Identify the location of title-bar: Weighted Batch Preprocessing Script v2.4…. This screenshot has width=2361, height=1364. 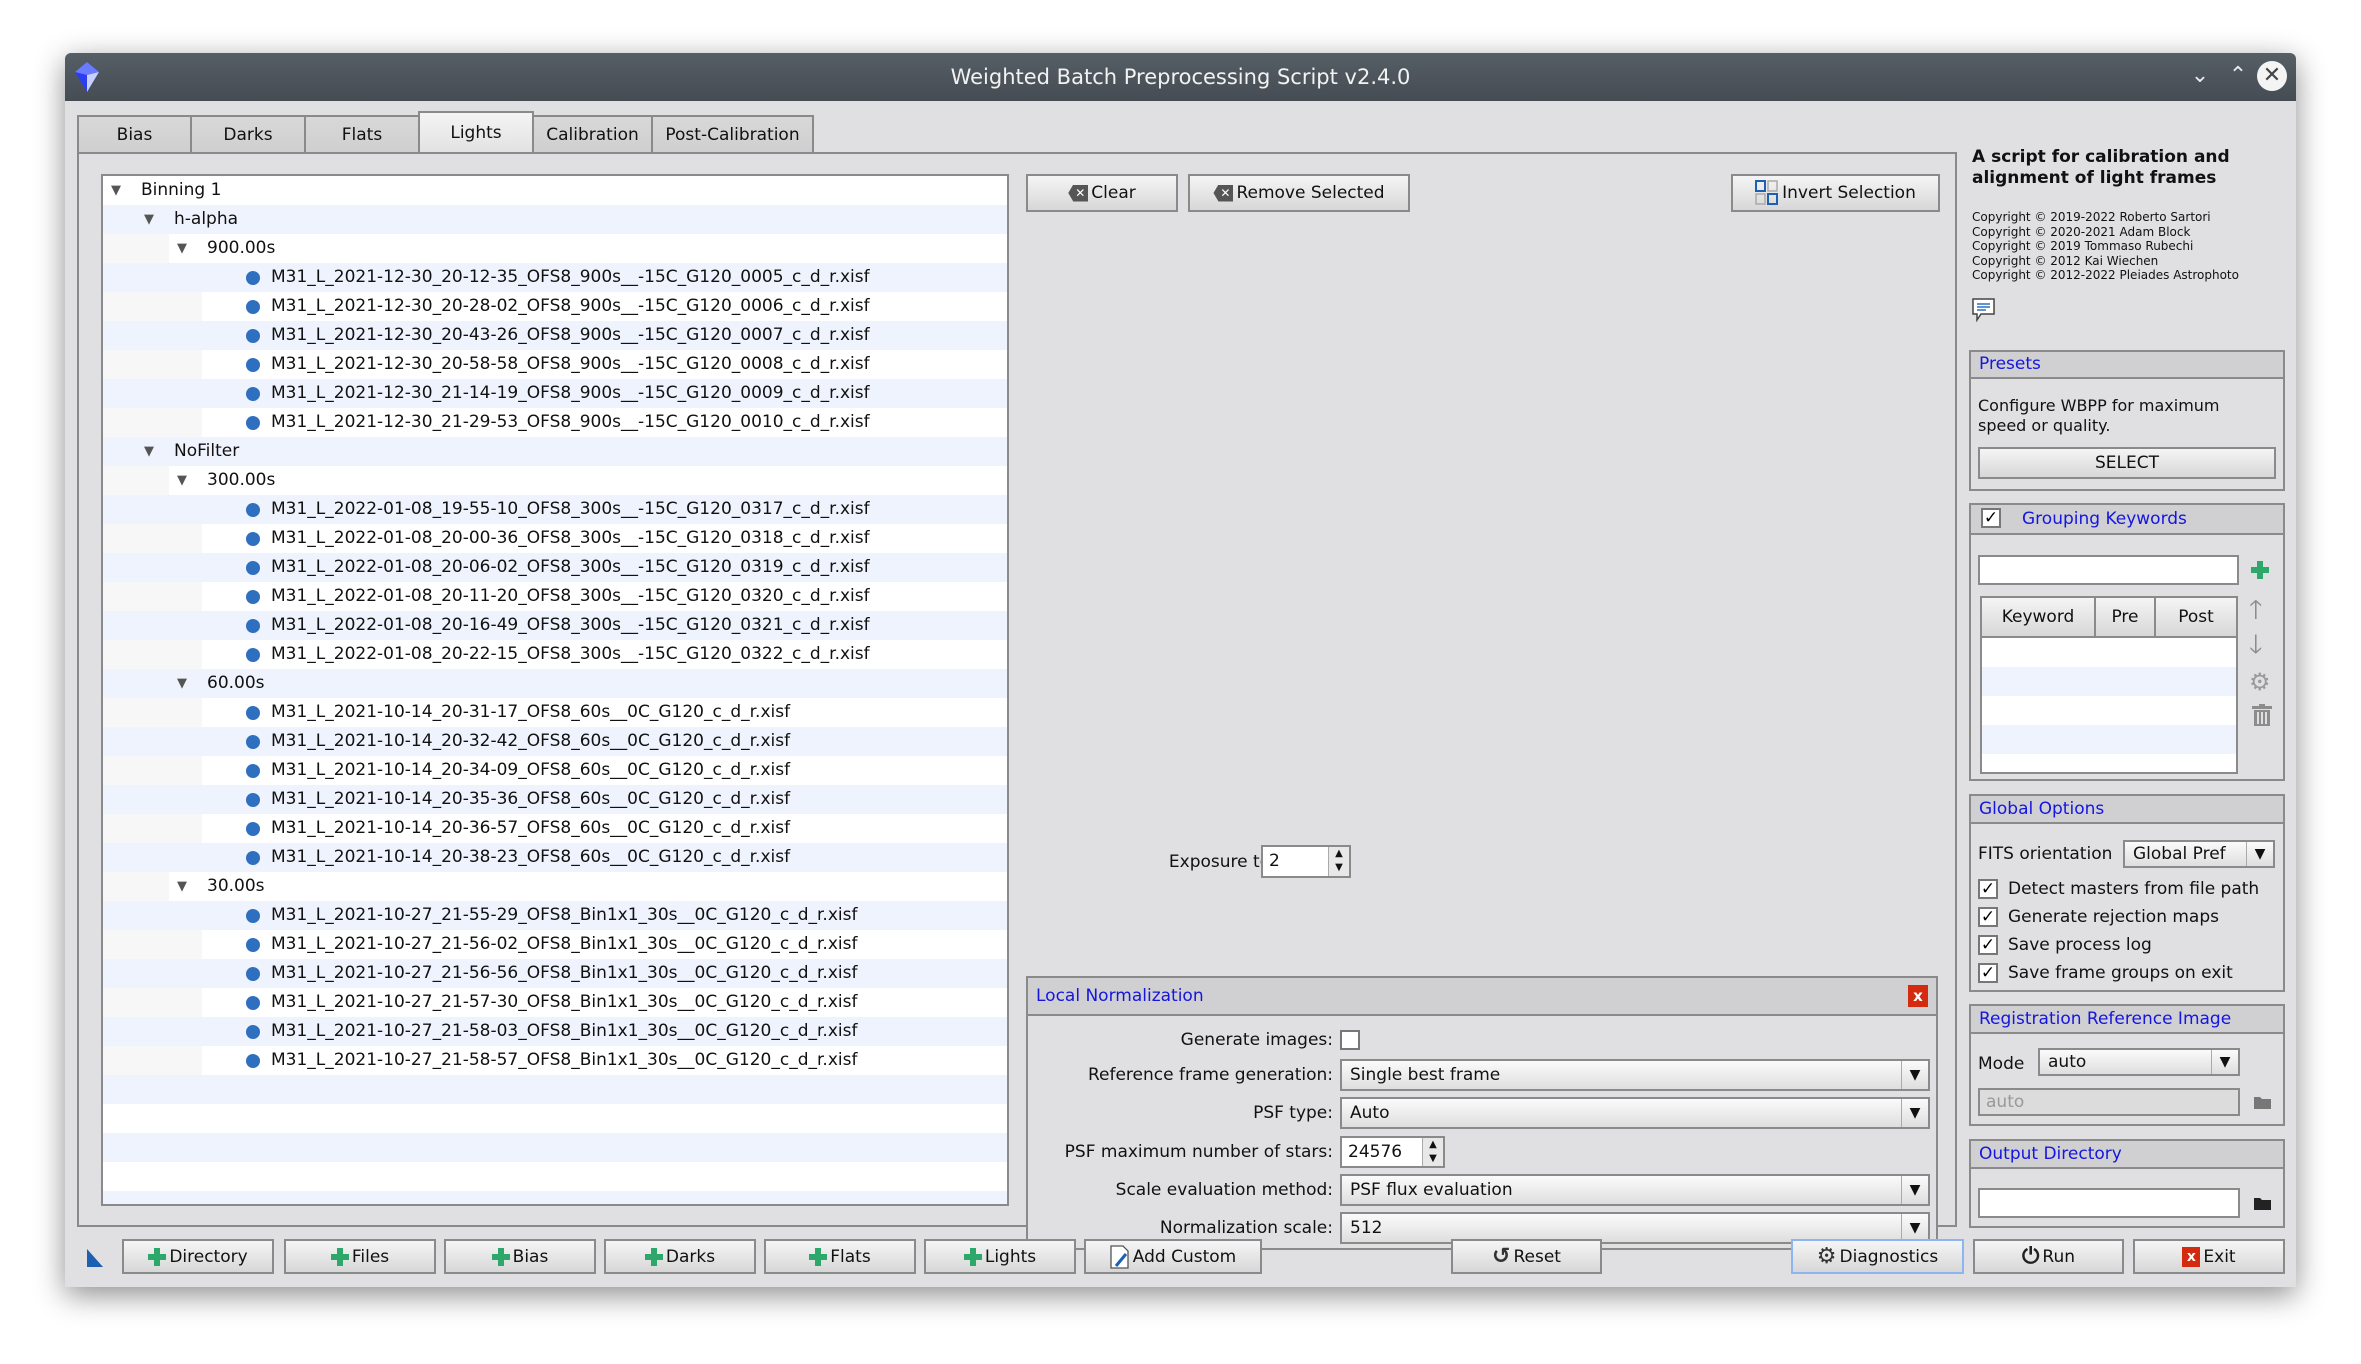
(1180, 77).